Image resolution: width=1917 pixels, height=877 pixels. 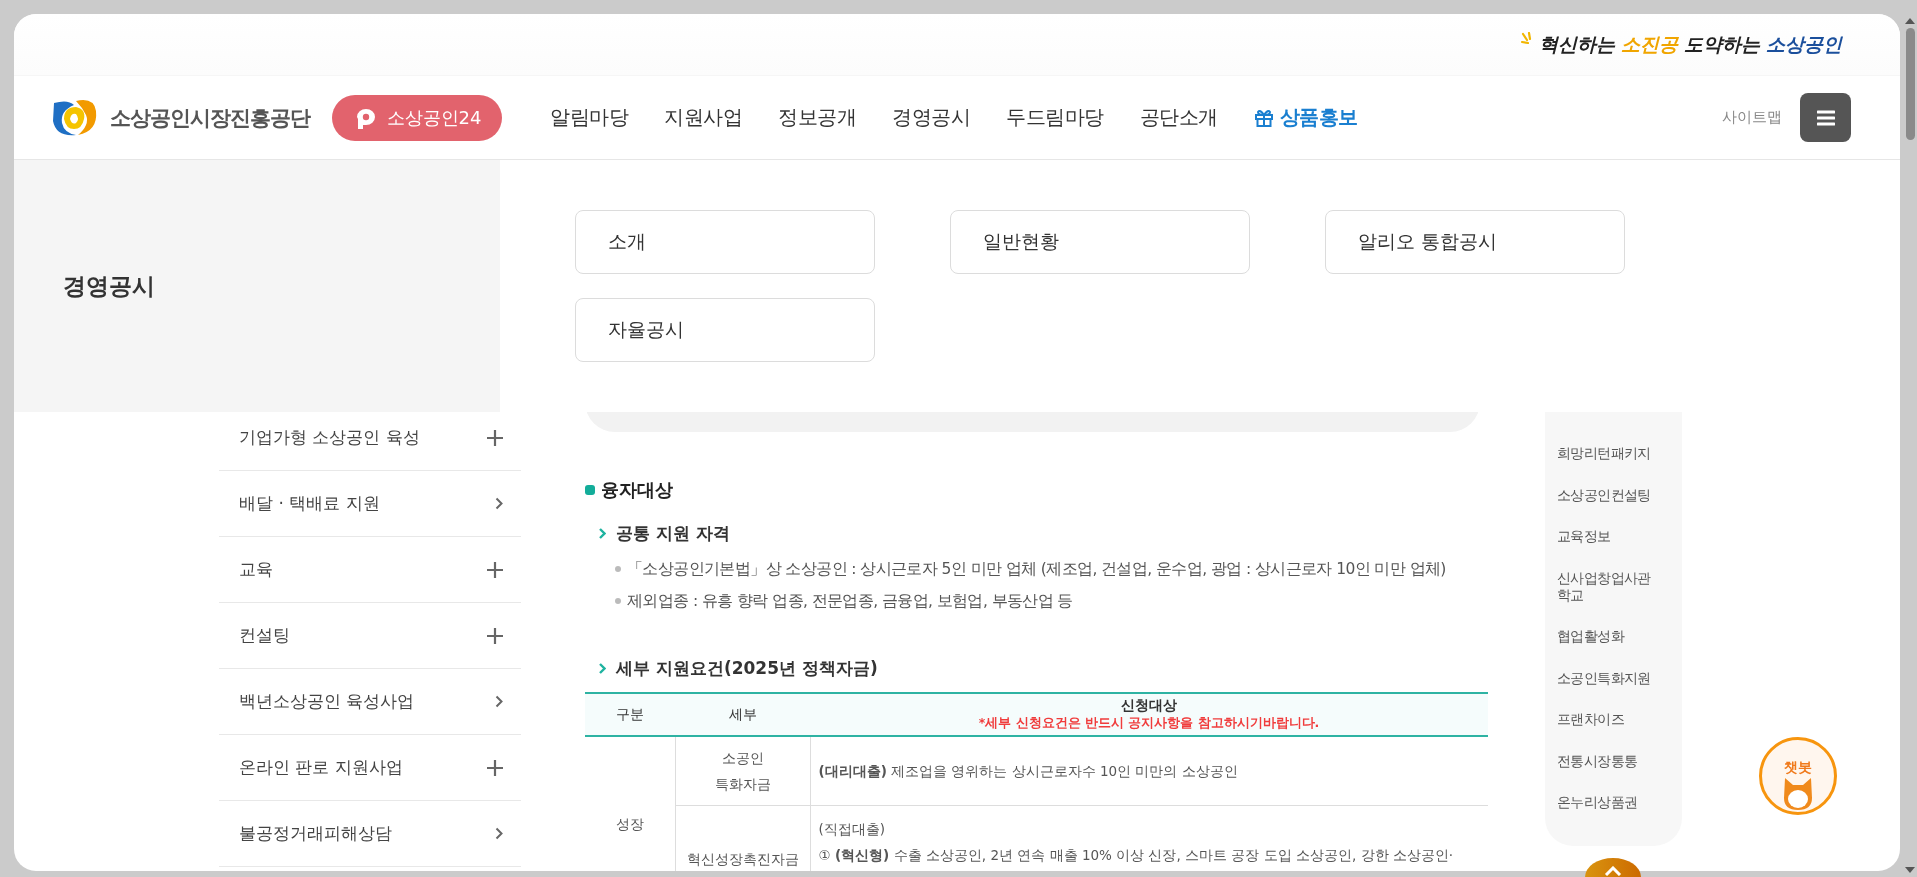 What do you see at coordinates (1100, 242) in the screenshot?
I see `submenu-item: 일반현황` at bounding box center [1100, 242].